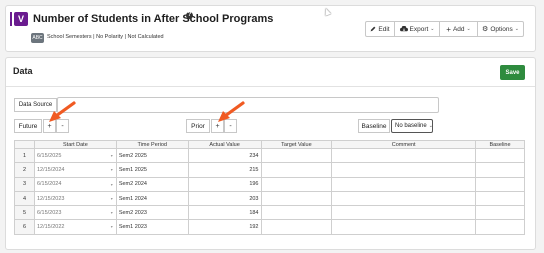 The image size is (544, 253). What do you see at coordinates (152, 184) in the screenshot?
I see `time-period-cell: Sem2 2024` at bounding box center [152, 184].